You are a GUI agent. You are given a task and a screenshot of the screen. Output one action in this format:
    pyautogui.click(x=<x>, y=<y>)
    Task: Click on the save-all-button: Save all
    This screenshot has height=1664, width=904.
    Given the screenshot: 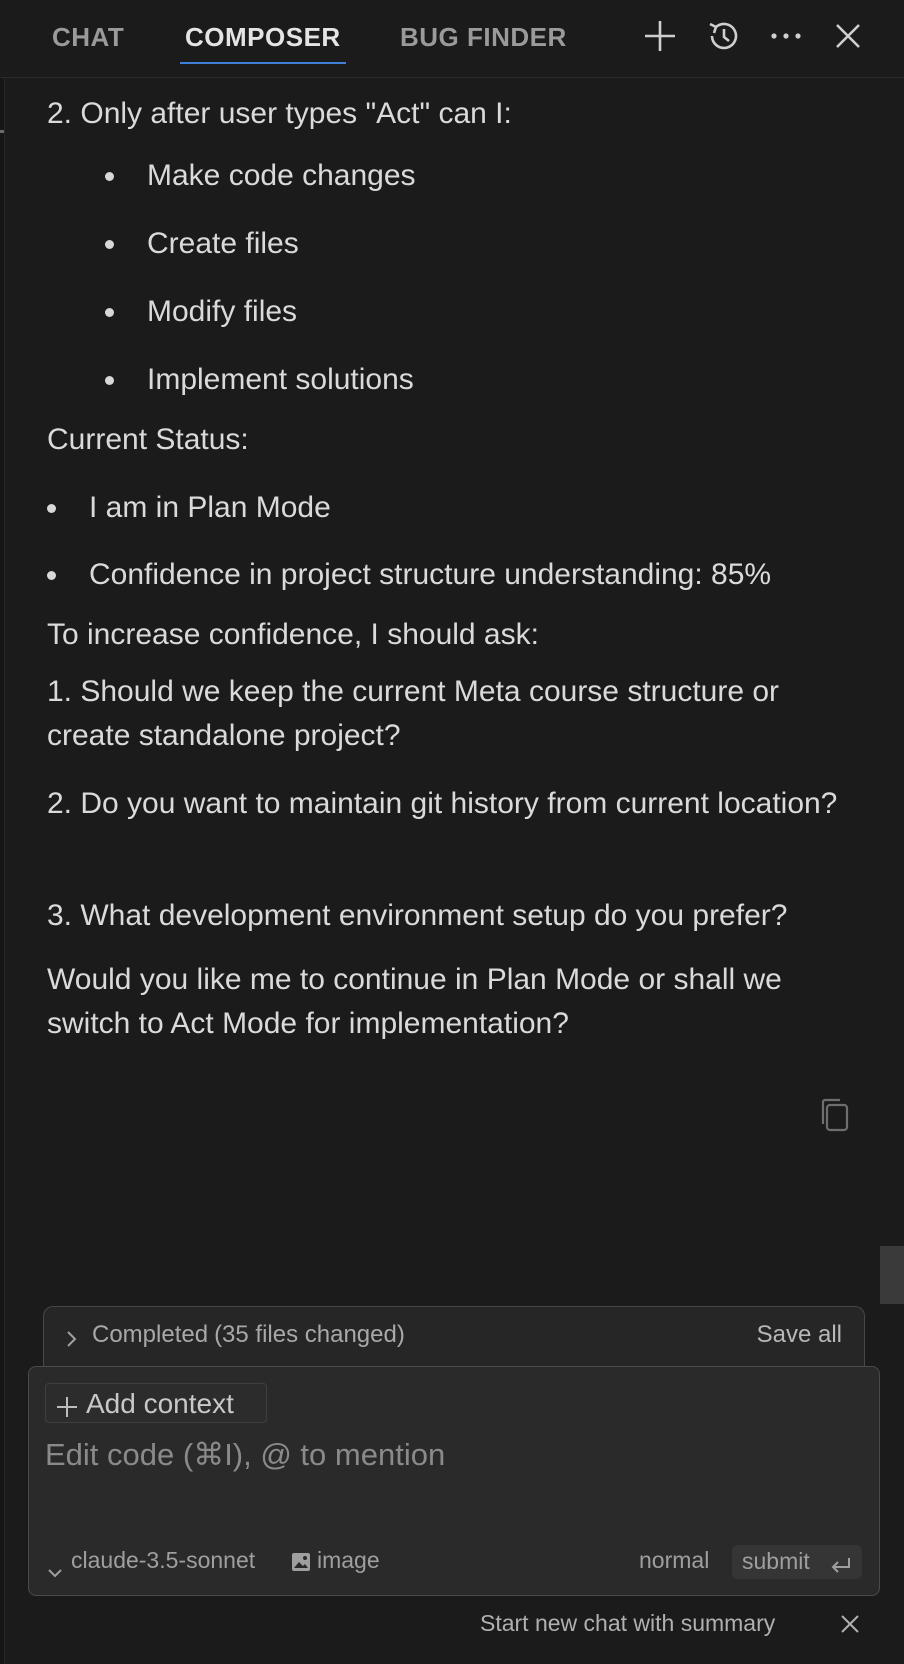 What is the action you would take?
    pyautogui.click(x=799, y=1335)
    